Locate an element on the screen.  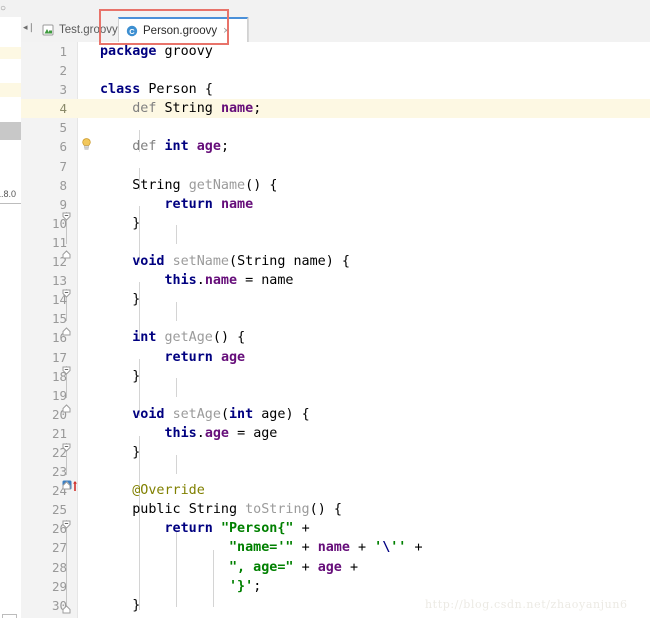
code-line: 8 String getName() { is located at coordinates (335, 185).